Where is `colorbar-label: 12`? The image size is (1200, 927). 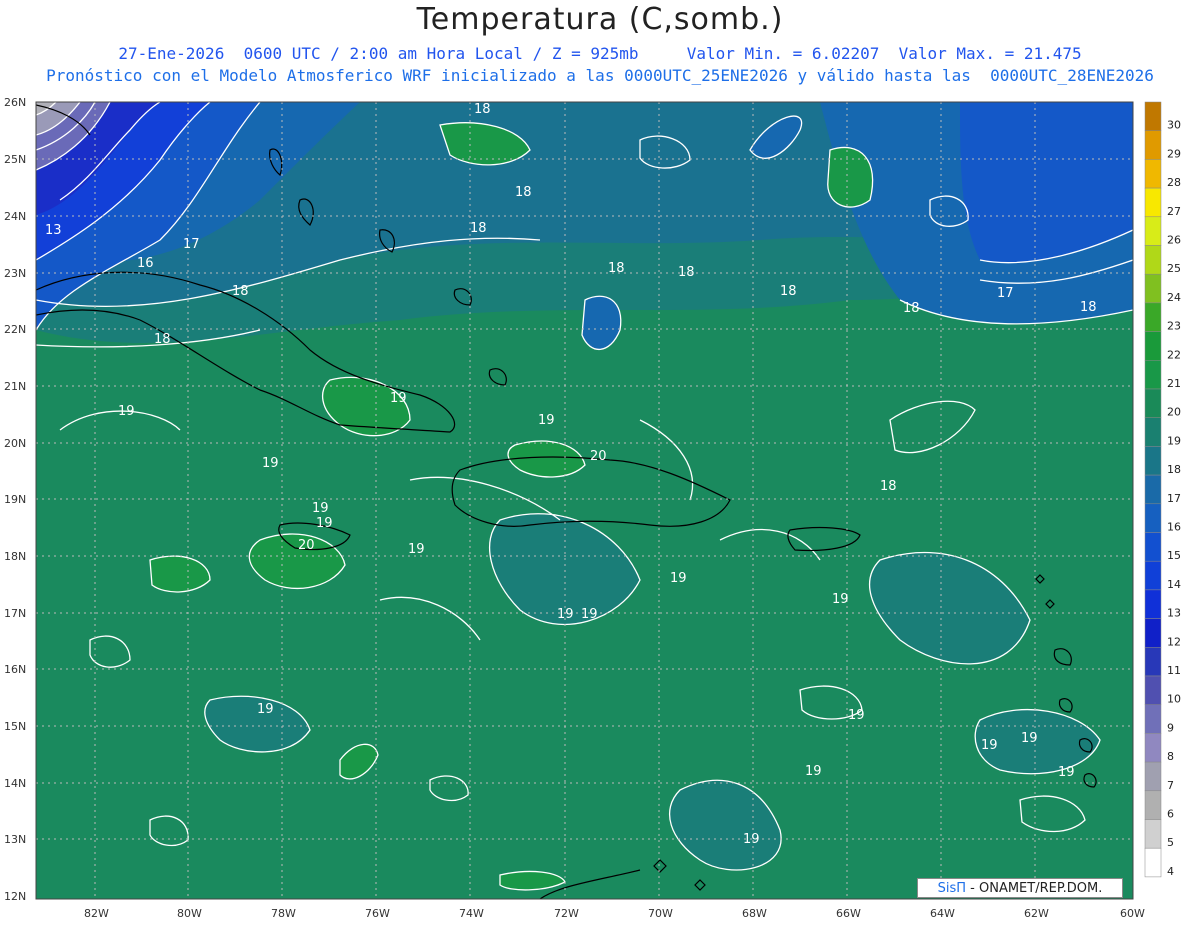 colorbar-label: 12 is located at coordinates (1174, 641).